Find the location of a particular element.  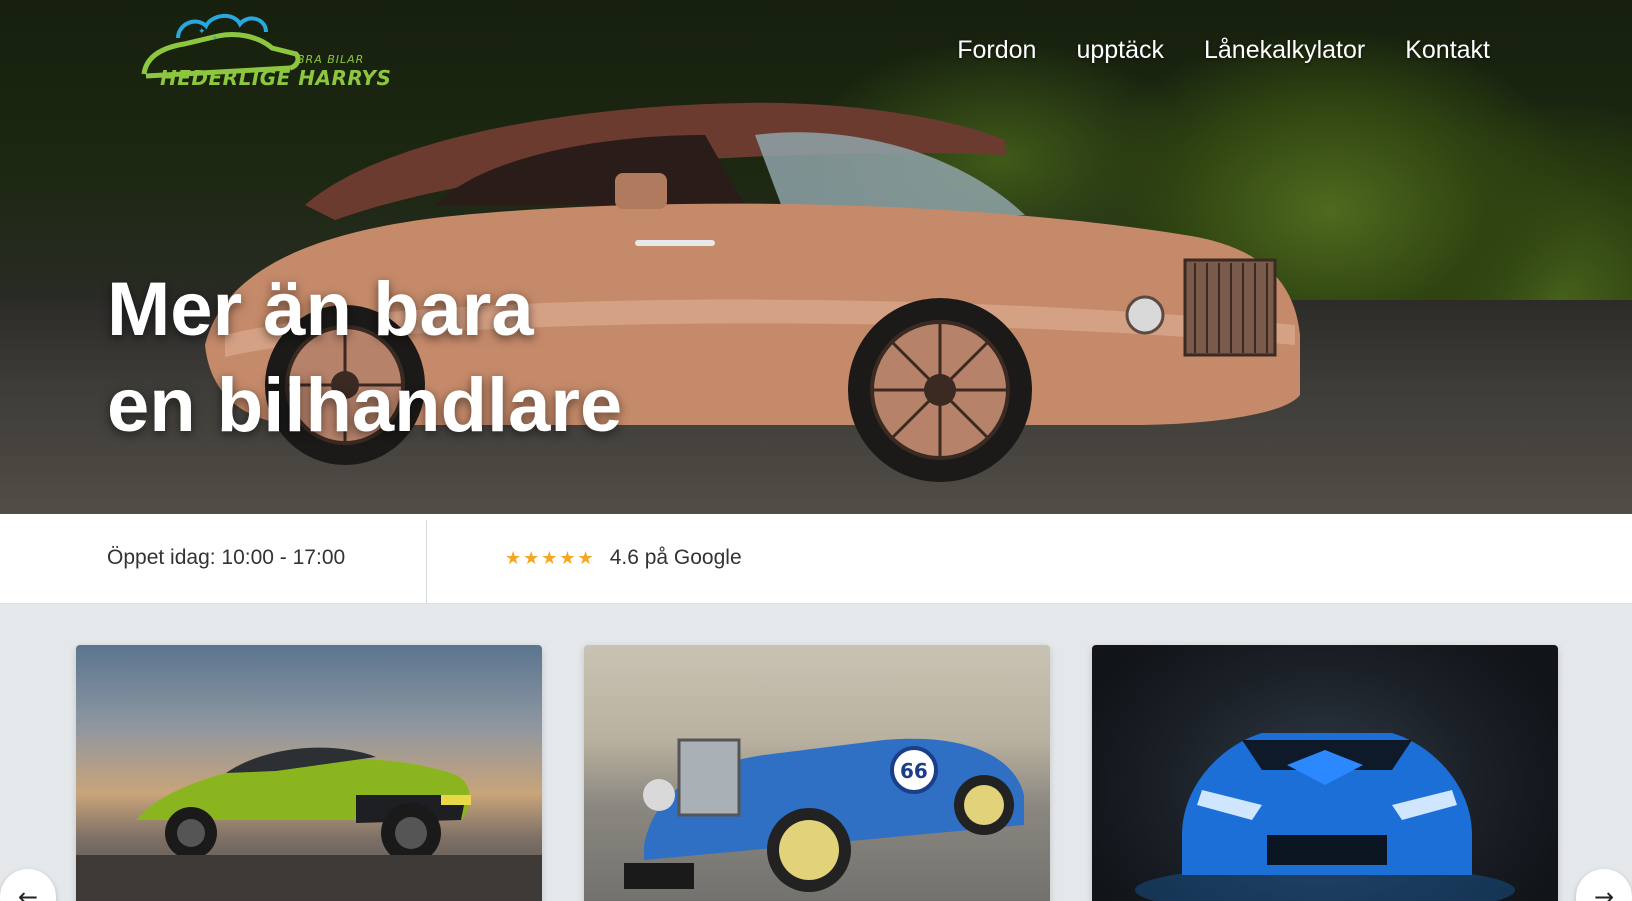

vehicle-card-green-supercar is located at coordinates (309, 773).